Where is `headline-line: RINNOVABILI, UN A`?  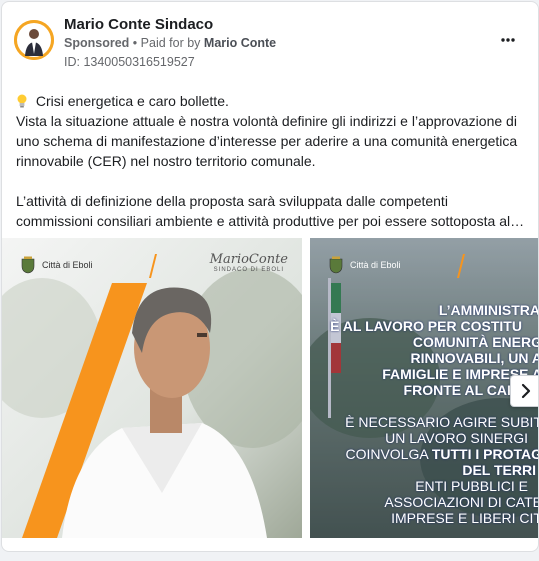
headline-line: RINNOVABILI, UN A is located at coordinates (474, 358).